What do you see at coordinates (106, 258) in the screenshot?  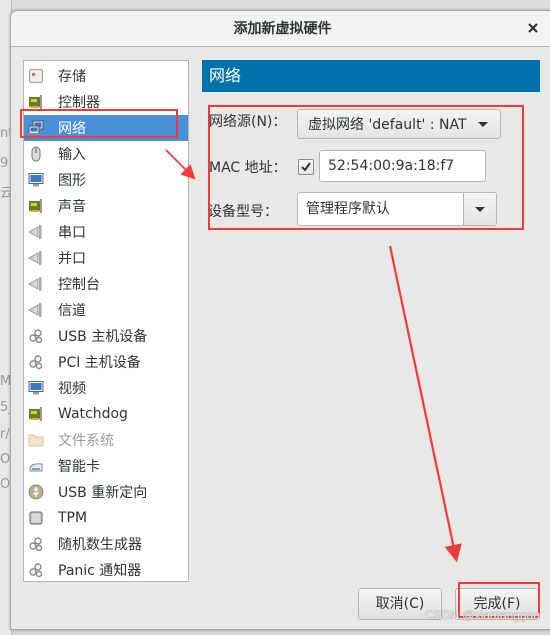 I see `hardware-list-item: 并口` at bounding box center [106, 258].